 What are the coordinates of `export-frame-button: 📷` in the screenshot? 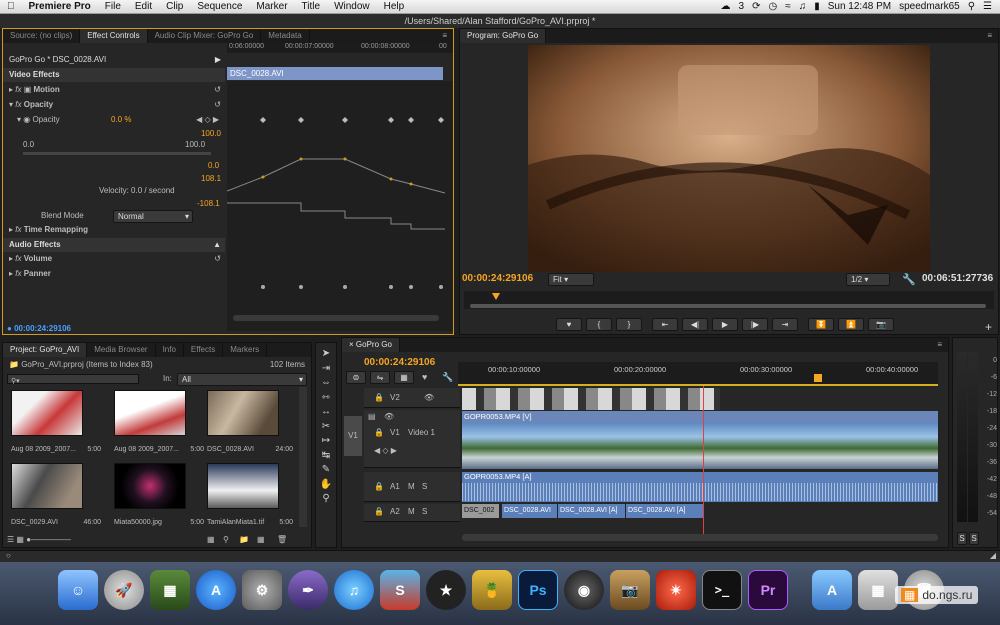 It's located at (881, 324).